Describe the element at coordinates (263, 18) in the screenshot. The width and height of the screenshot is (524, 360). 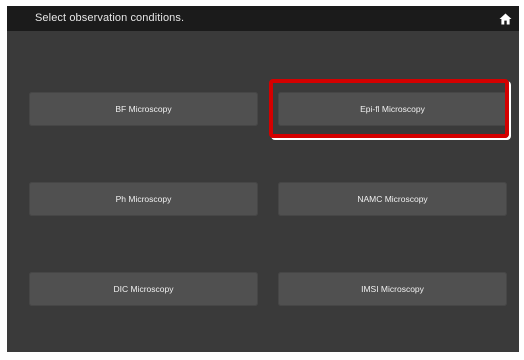
I see `header-bar: Select observation conditions.` at that location.